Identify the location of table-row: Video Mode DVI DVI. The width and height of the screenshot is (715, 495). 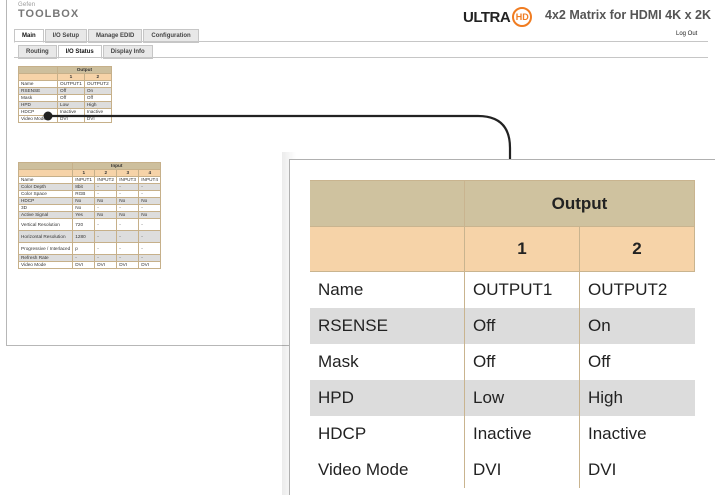
(502, 470).